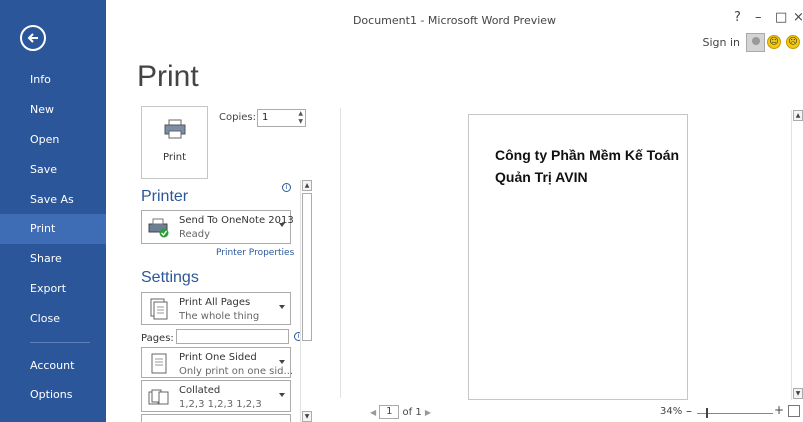  Describe the element at coordinates (53, 289) in the screenshot. I see `nav-item-export: Export` at that location.